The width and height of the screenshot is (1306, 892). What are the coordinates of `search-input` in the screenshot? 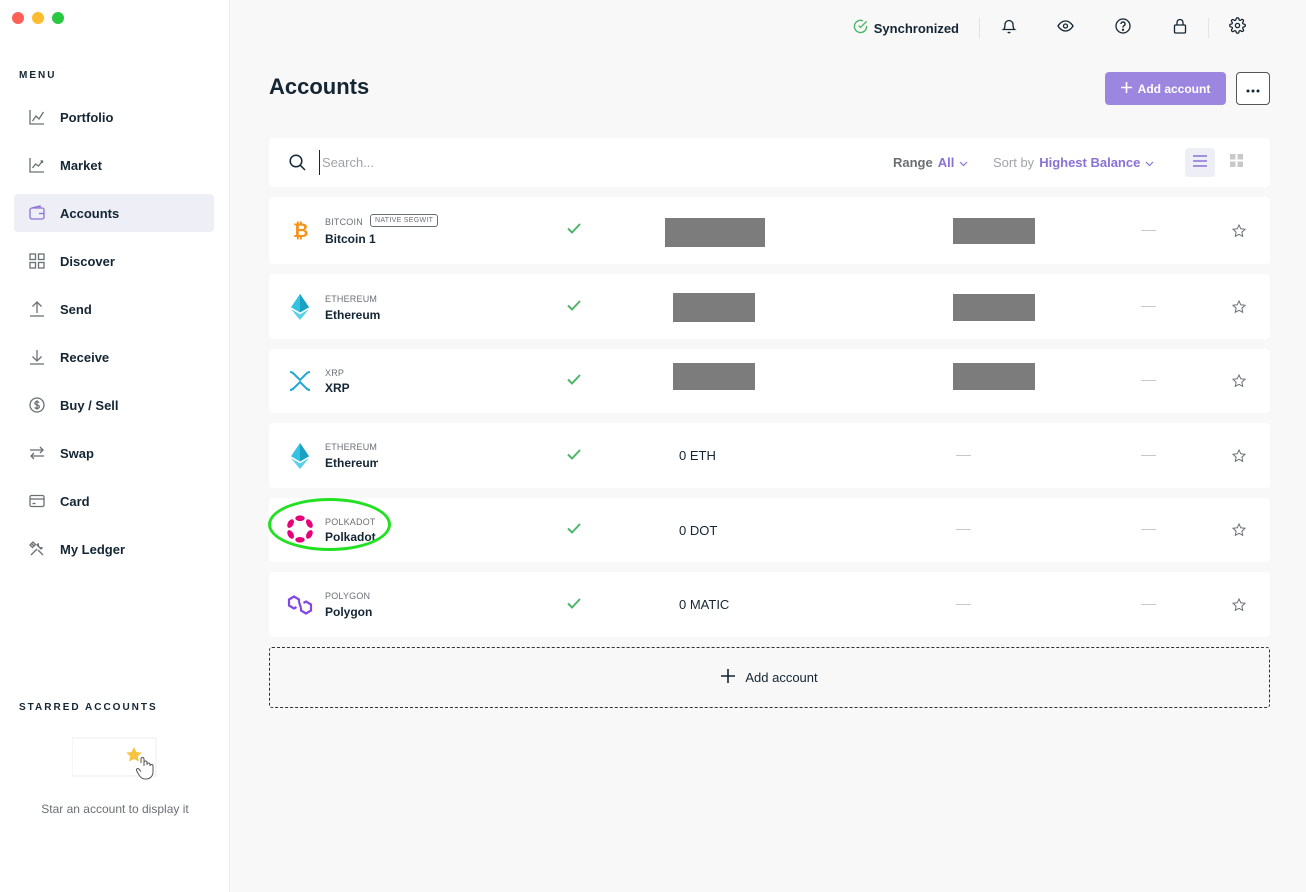 It's located at (469, 162).